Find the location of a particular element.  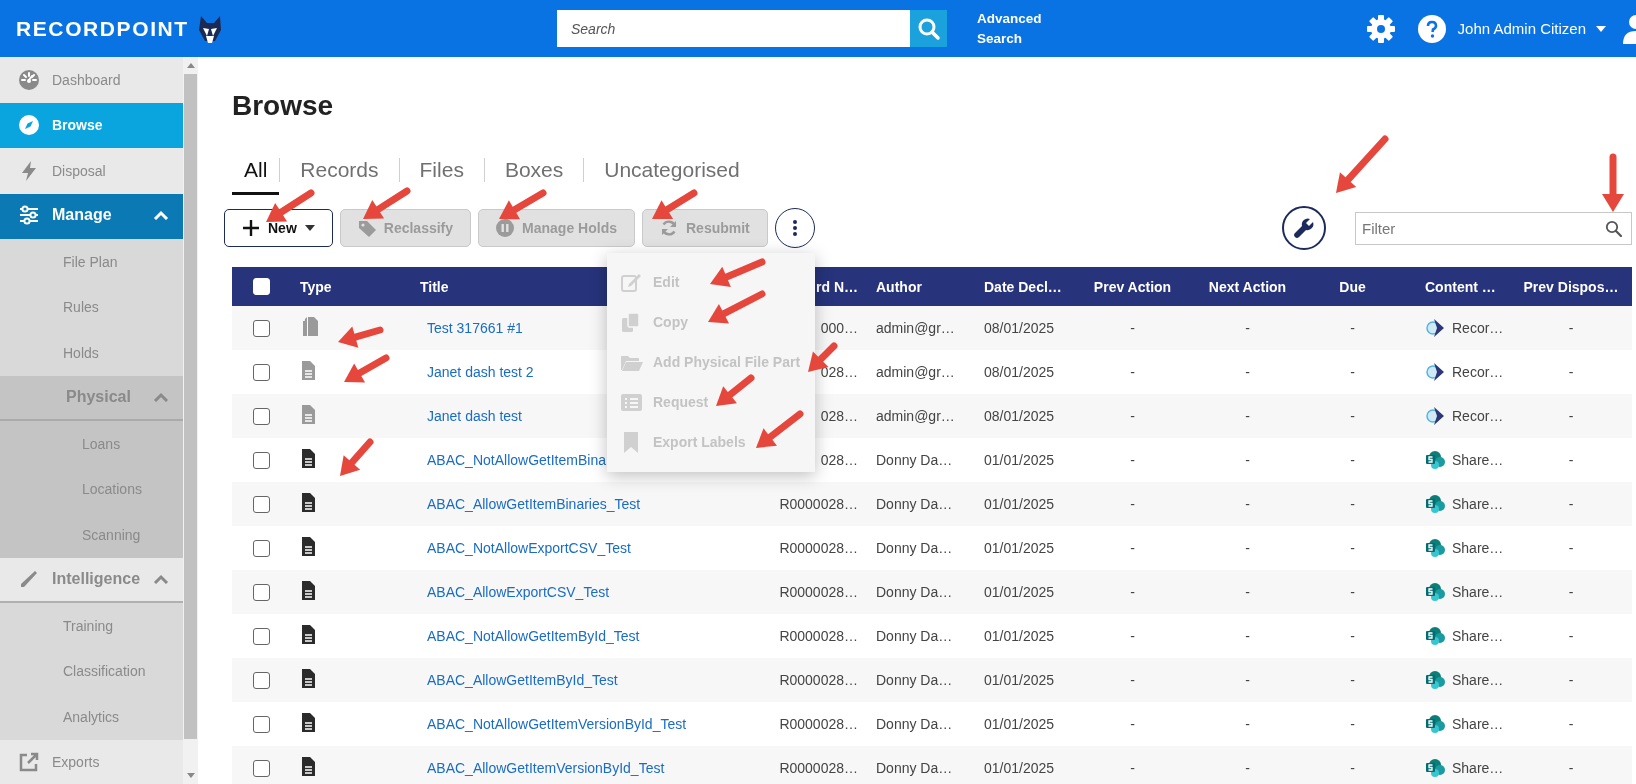

column-header: Author is located at coordinates (916, 286).